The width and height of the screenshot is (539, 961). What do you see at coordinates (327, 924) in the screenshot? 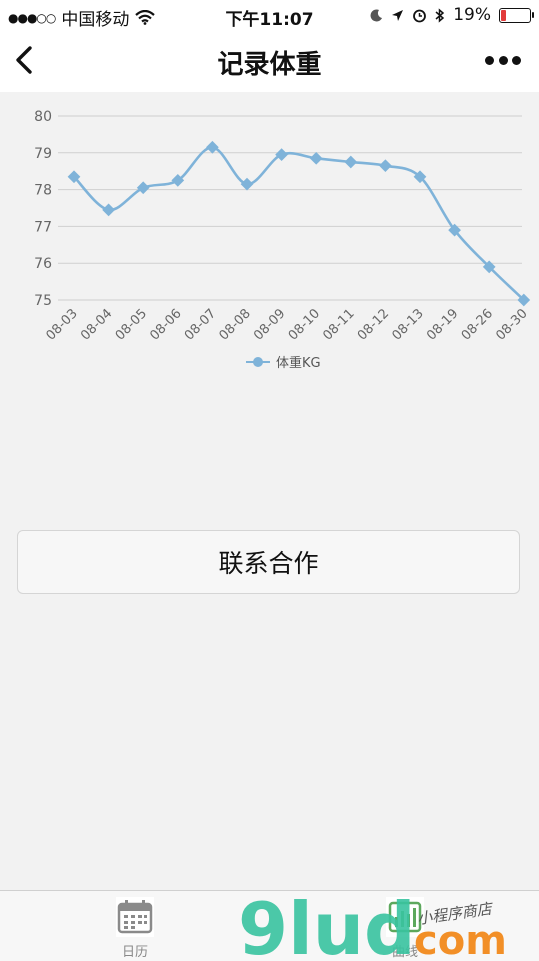
I see `svg-text: 9lud` at bounding box center [327, 924].